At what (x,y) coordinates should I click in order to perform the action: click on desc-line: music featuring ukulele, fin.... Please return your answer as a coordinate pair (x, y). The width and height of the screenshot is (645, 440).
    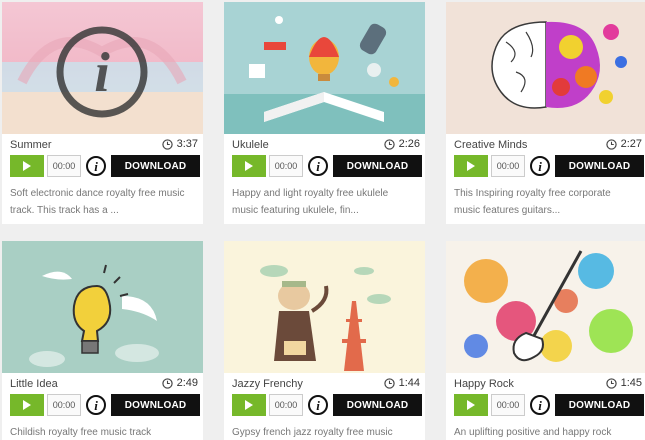
    Looking at the image, I should click on (295, 210).